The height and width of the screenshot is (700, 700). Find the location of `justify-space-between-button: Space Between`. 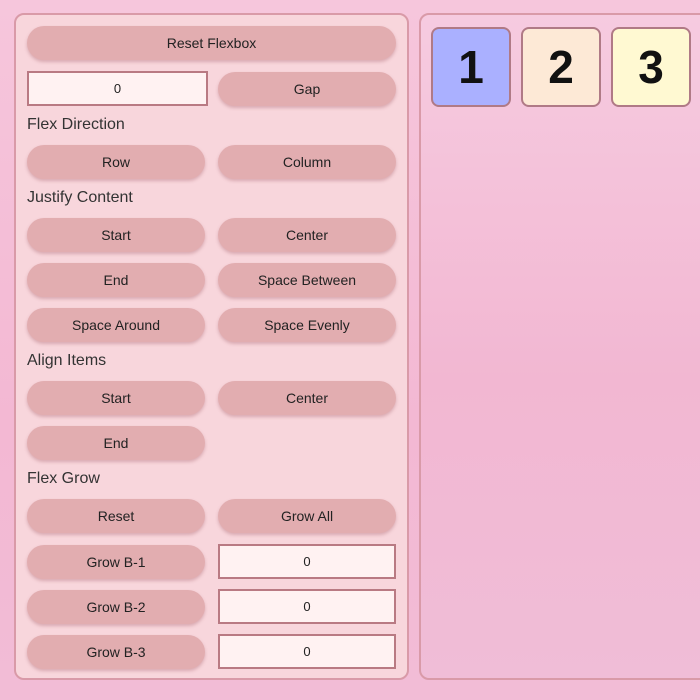

justify-space-between-button: Space Between is located at coordinates (307, 280).